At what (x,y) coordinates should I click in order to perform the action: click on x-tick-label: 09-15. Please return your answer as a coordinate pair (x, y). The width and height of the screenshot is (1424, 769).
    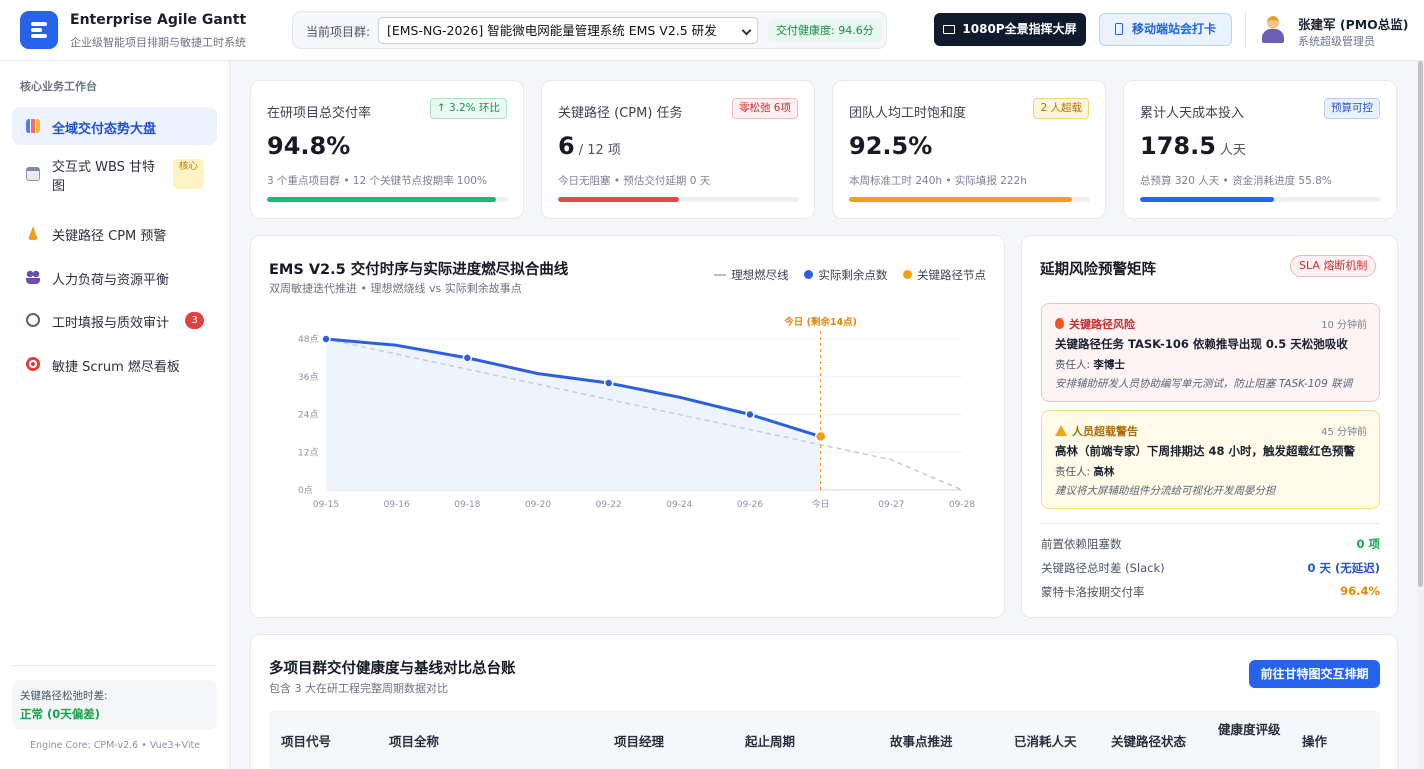
    Looking at the image, I should click on (326, 505).